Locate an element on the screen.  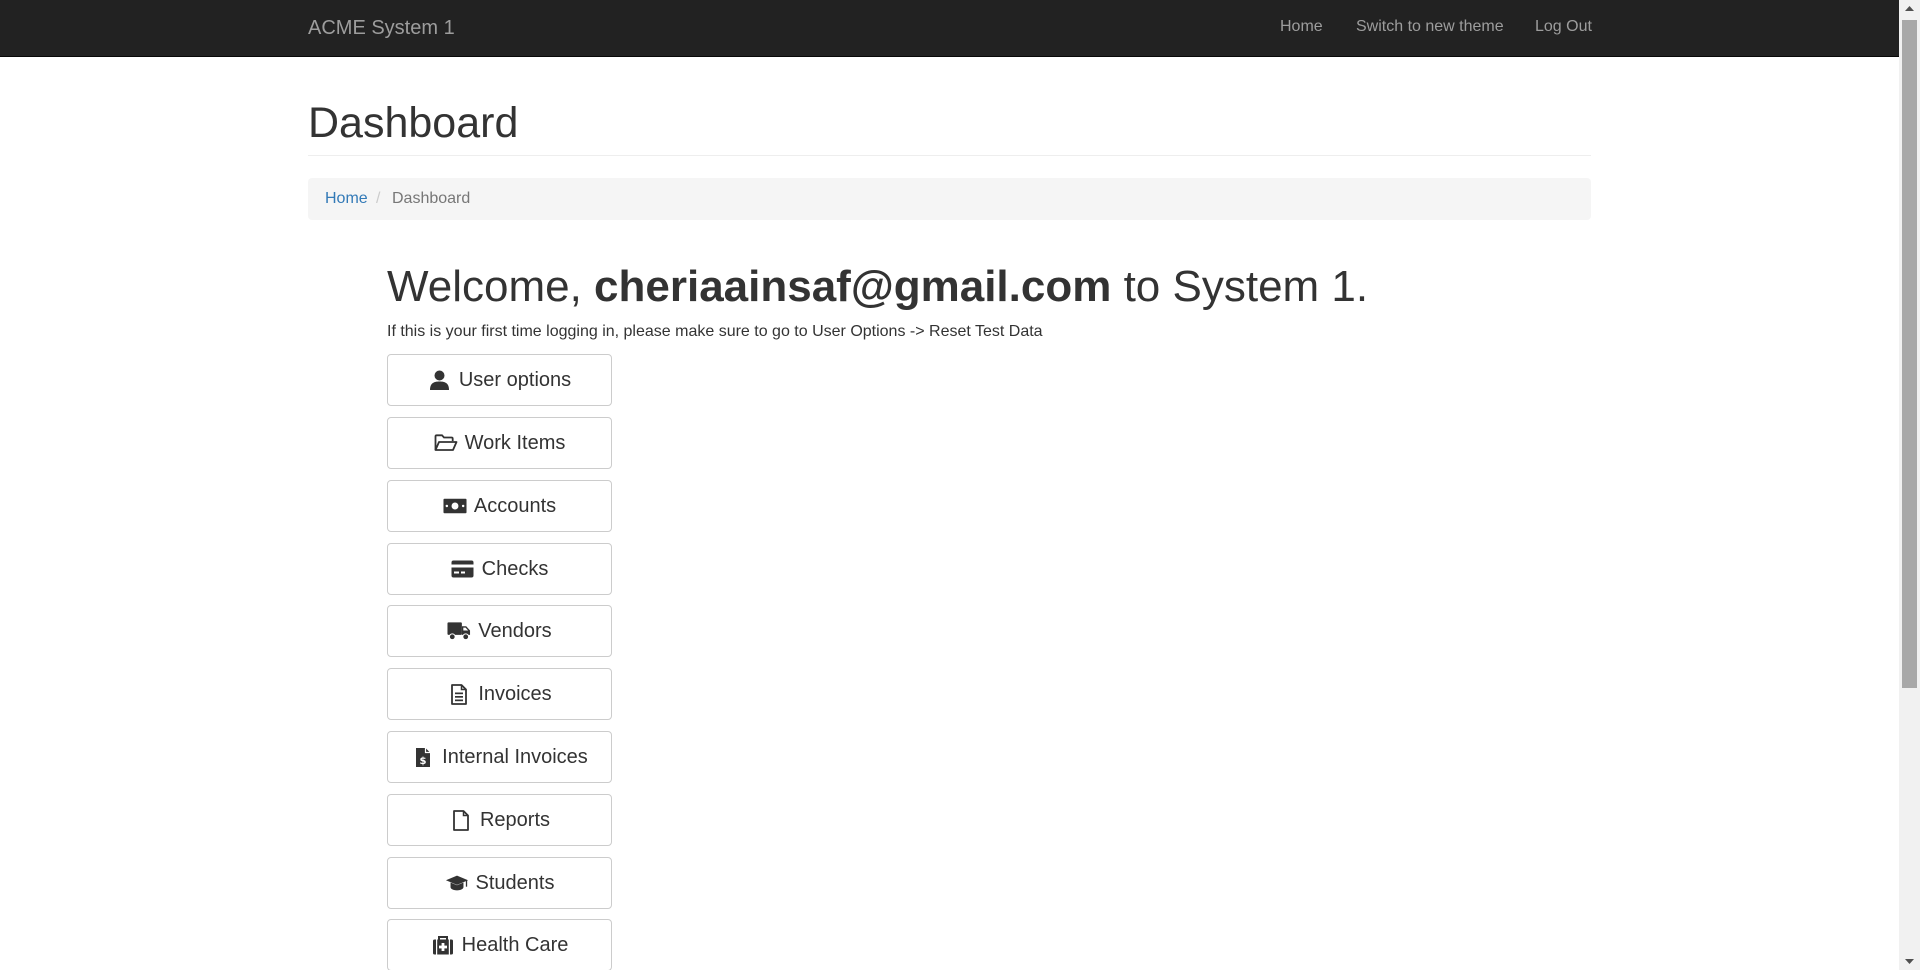
vendors-label: Vendors is located at coordinates (515, 630).